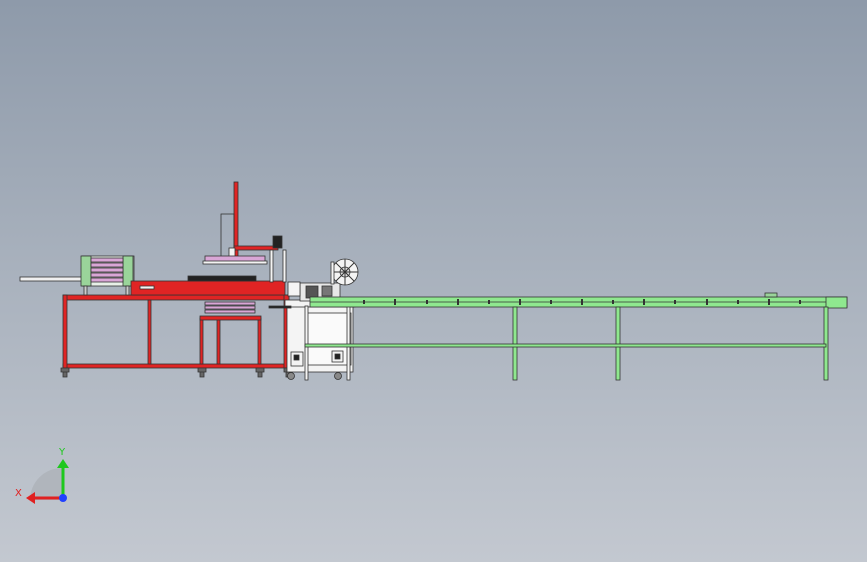  I want to click on conveyor-head, so click(771, 295).